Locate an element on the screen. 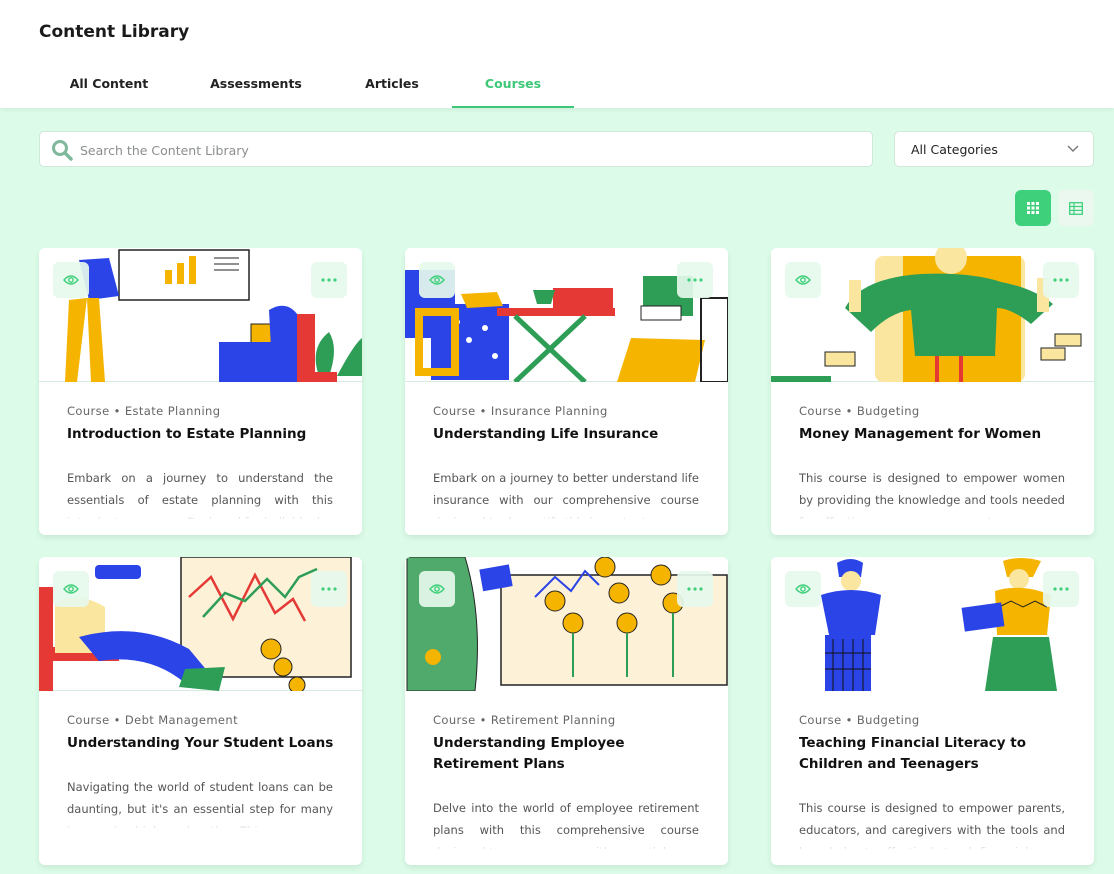  card-title: Understanding Life Insurance is located at coordinates (546, 434).